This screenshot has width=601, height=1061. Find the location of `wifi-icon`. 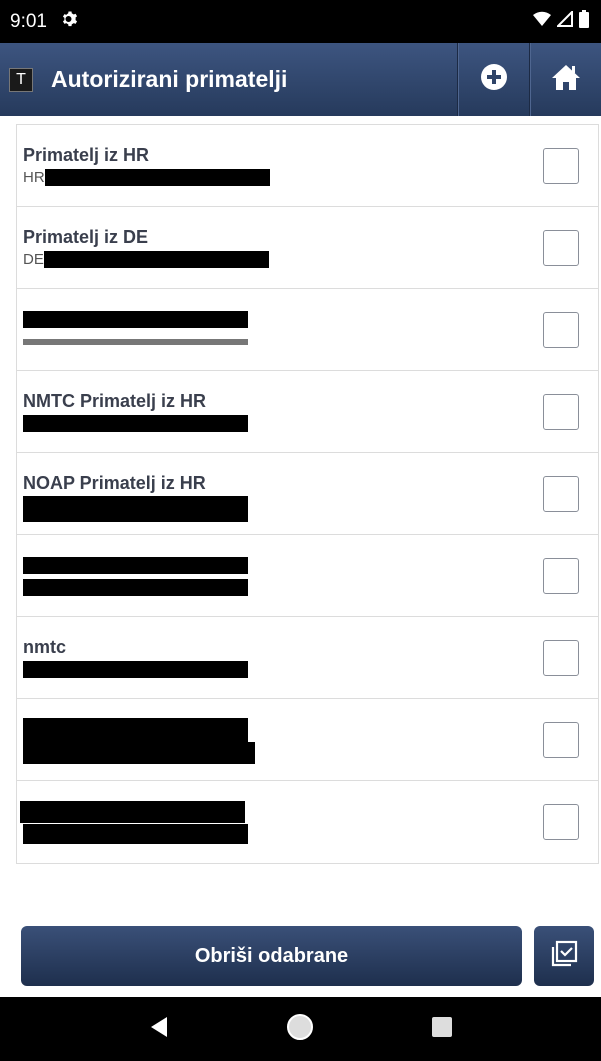

wifi-icon is located at coordinates (542, 21).